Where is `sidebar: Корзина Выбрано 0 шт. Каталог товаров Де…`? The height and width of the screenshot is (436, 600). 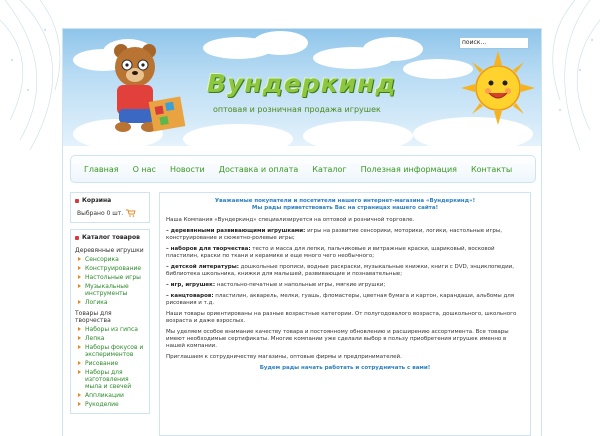
sidebar: Корзина Выбрано 0 шт. Каталог товаров Де… is located at coordinates (110, 306).